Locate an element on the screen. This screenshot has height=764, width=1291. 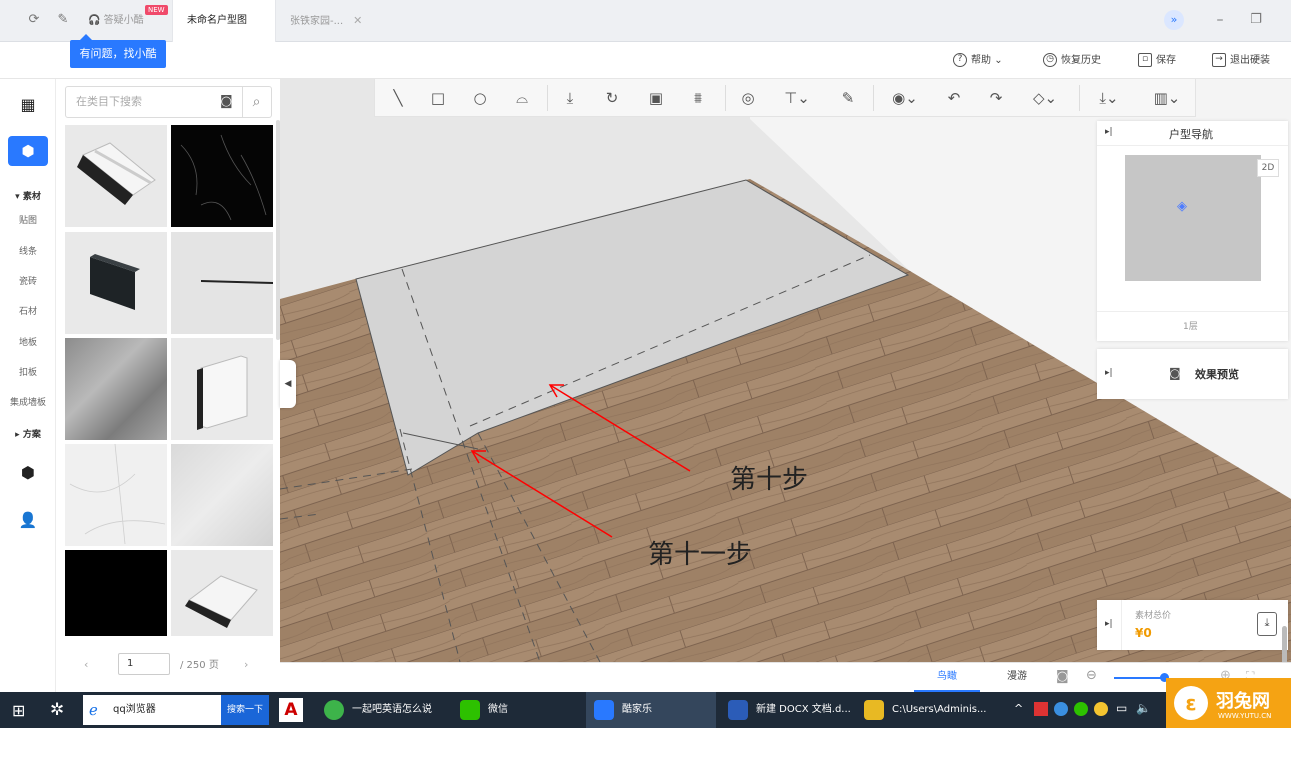
brush-icon: ✎ is located at coordinates (848, 98).